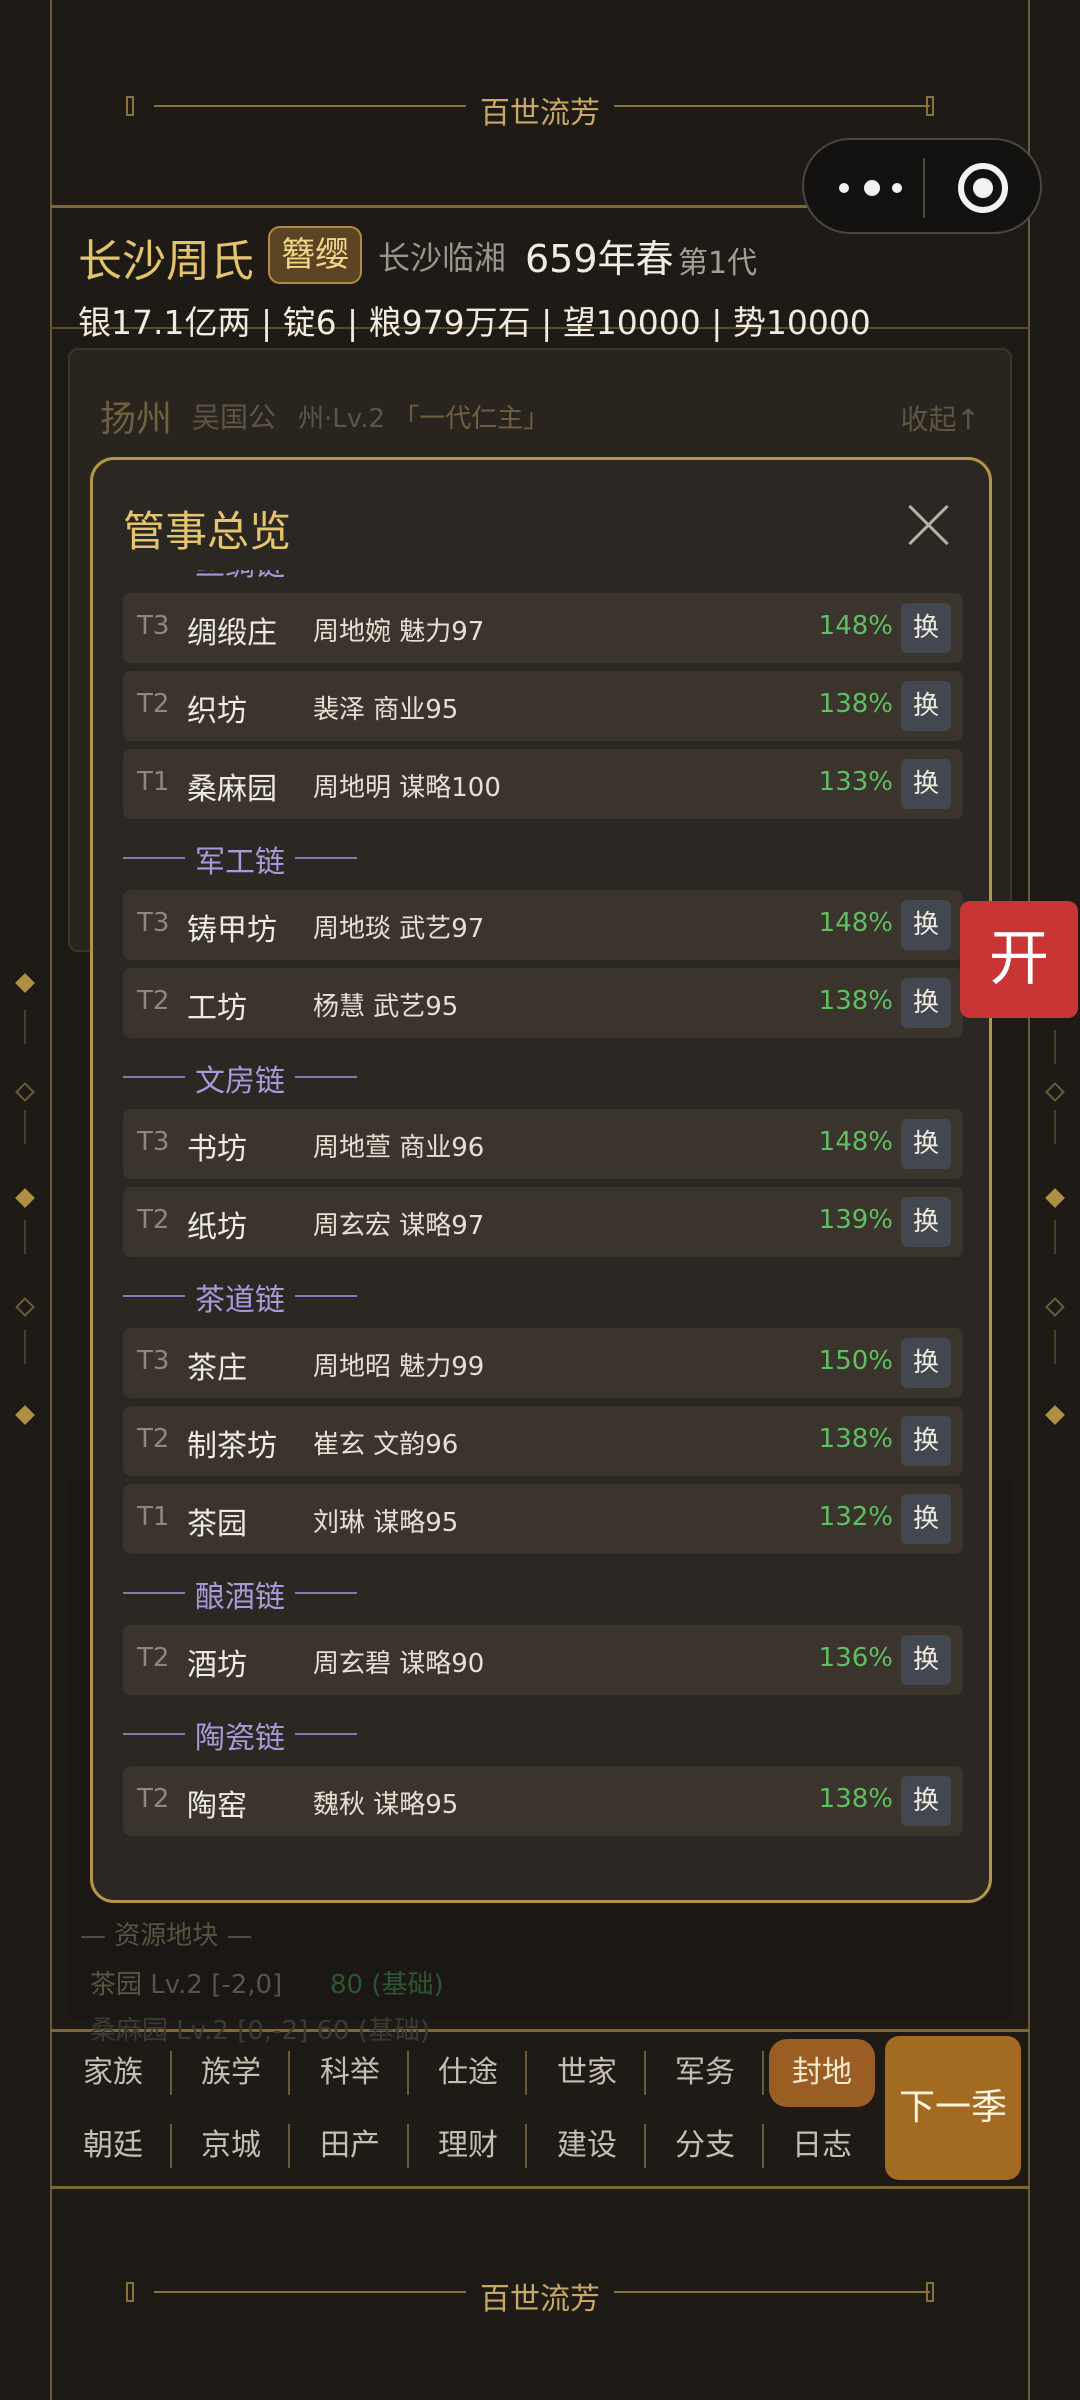  Describe the element at coordinates (940, 418) in the screenshot. I see `collapse-button: 收起↑` at that location.